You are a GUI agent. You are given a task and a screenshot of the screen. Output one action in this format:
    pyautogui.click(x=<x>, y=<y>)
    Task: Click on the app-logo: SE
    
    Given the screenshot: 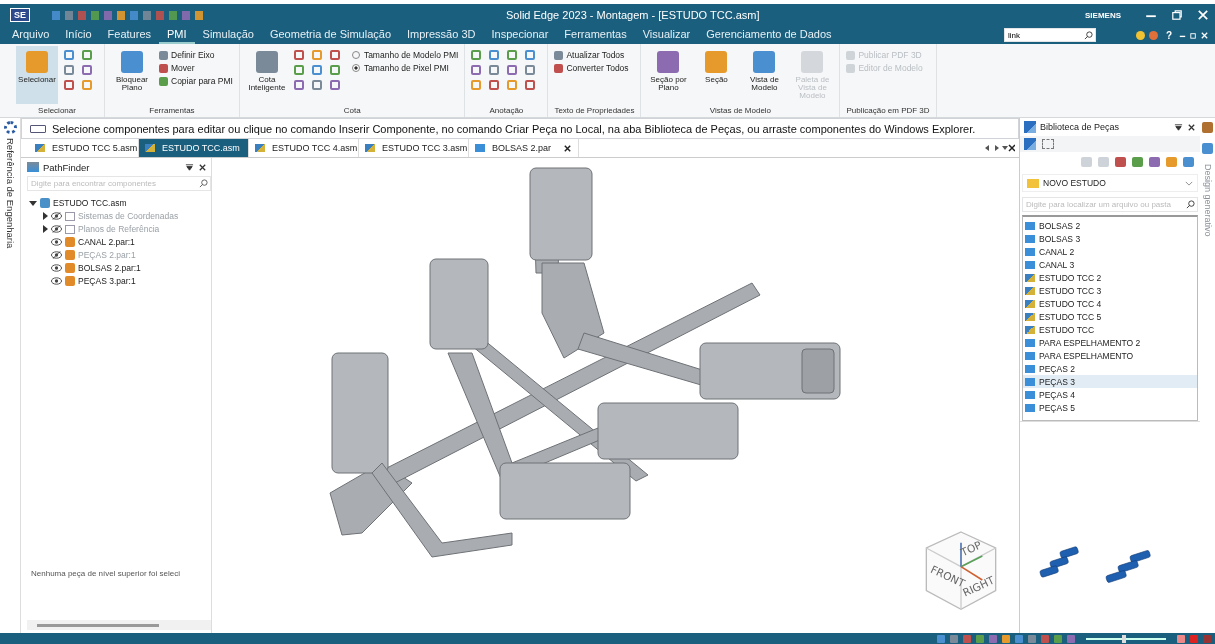 What is the action you would take?
    pyautogui.click(x=20, y=15)
    